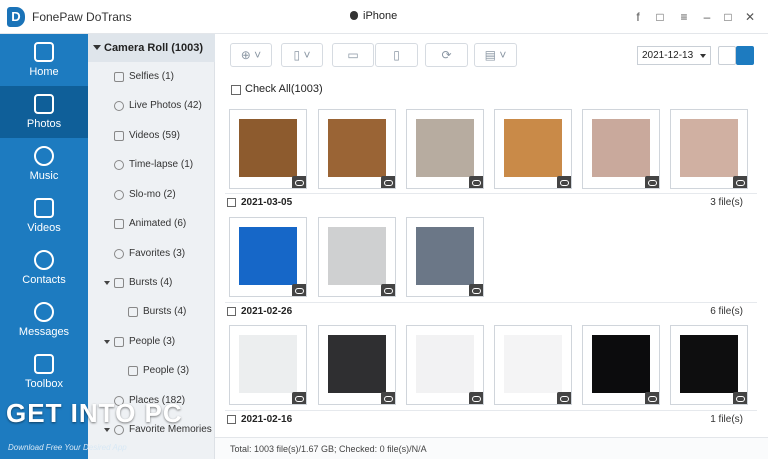 The height and width of the screenshot is (459, 768). Describe the element at coordinates (396, 55) in the screenshot. I see `delete-button: ▯` at that location.